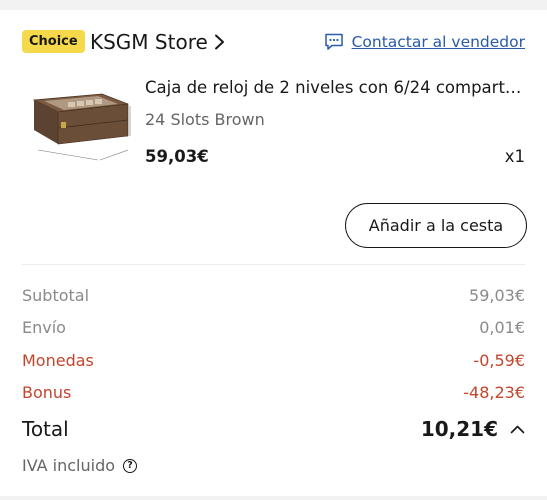 Image resolution: width=547 pixels, height=500 pixels. I want to click on bottom-spacer, so click(273, 498).